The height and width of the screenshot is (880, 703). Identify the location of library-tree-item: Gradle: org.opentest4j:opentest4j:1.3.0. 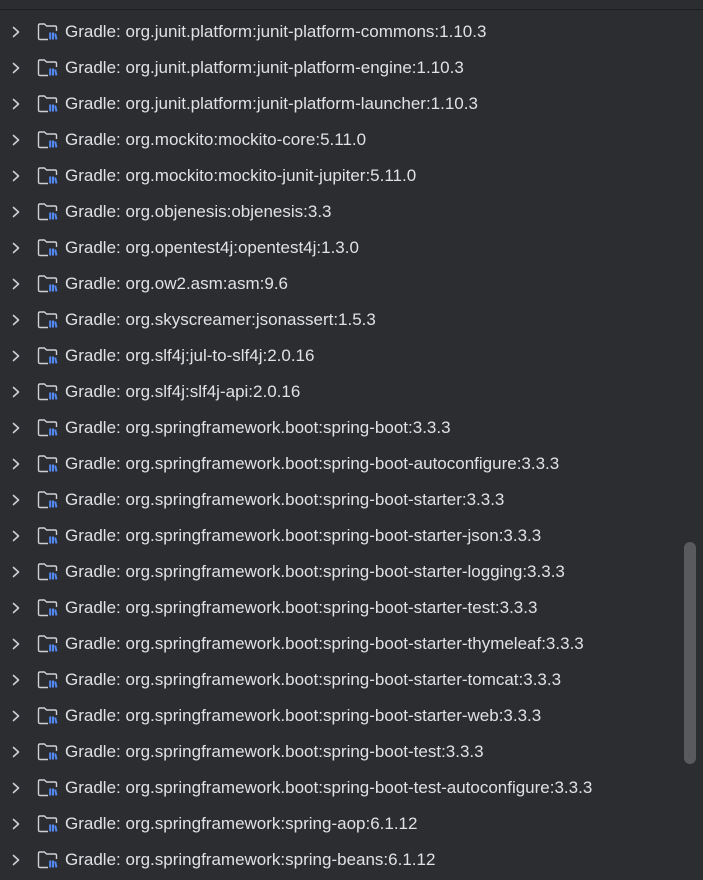
(351, 248).